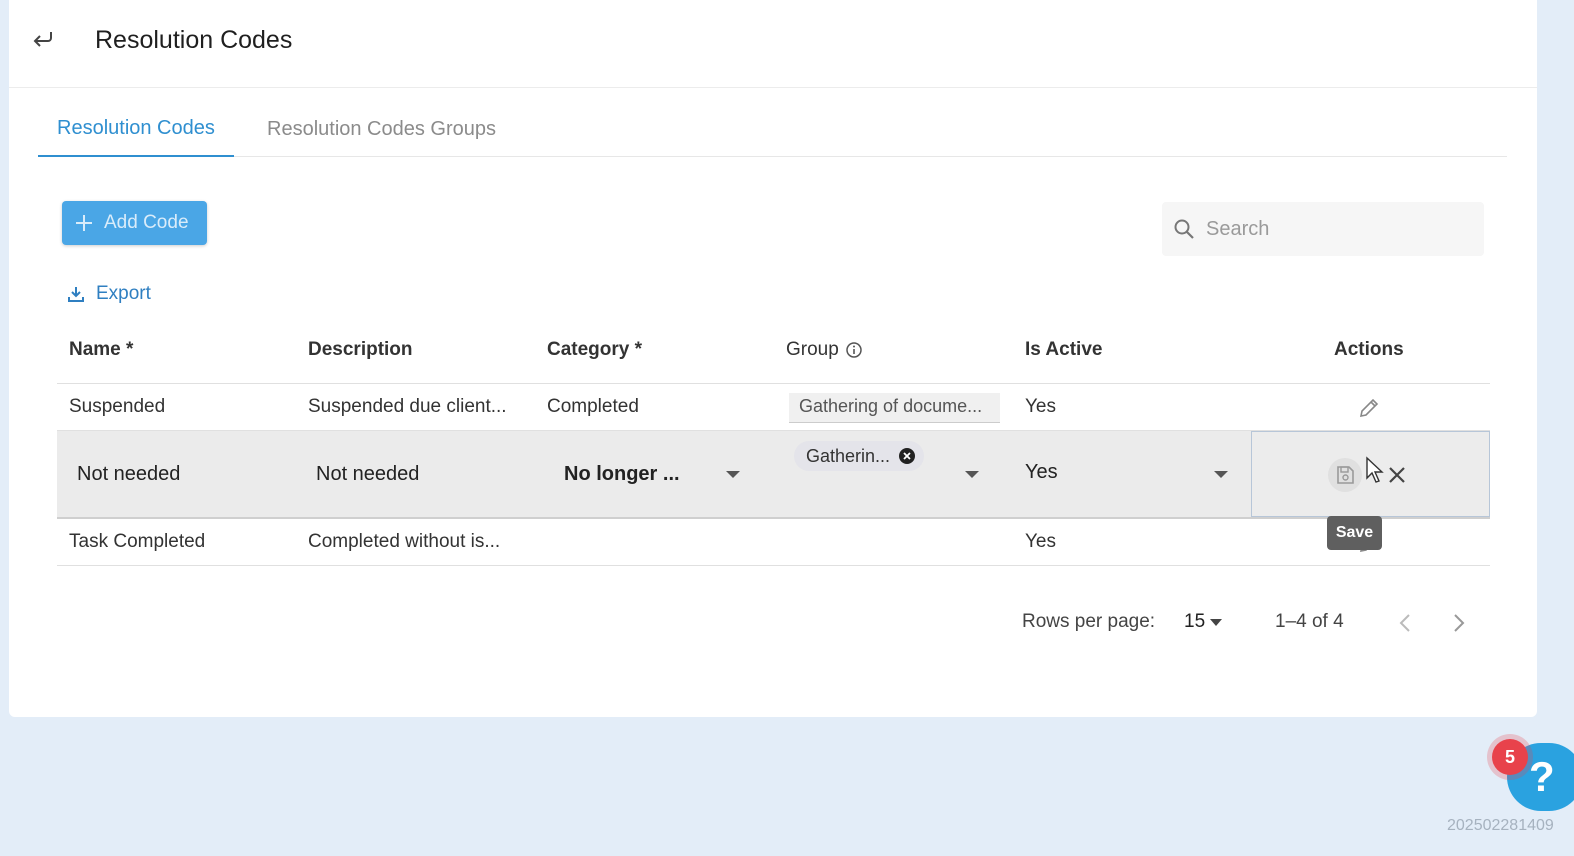  What do you see at coordinates (76, 294) in the screenshot?
I see `download-icon` at bounding box center [76, 294].